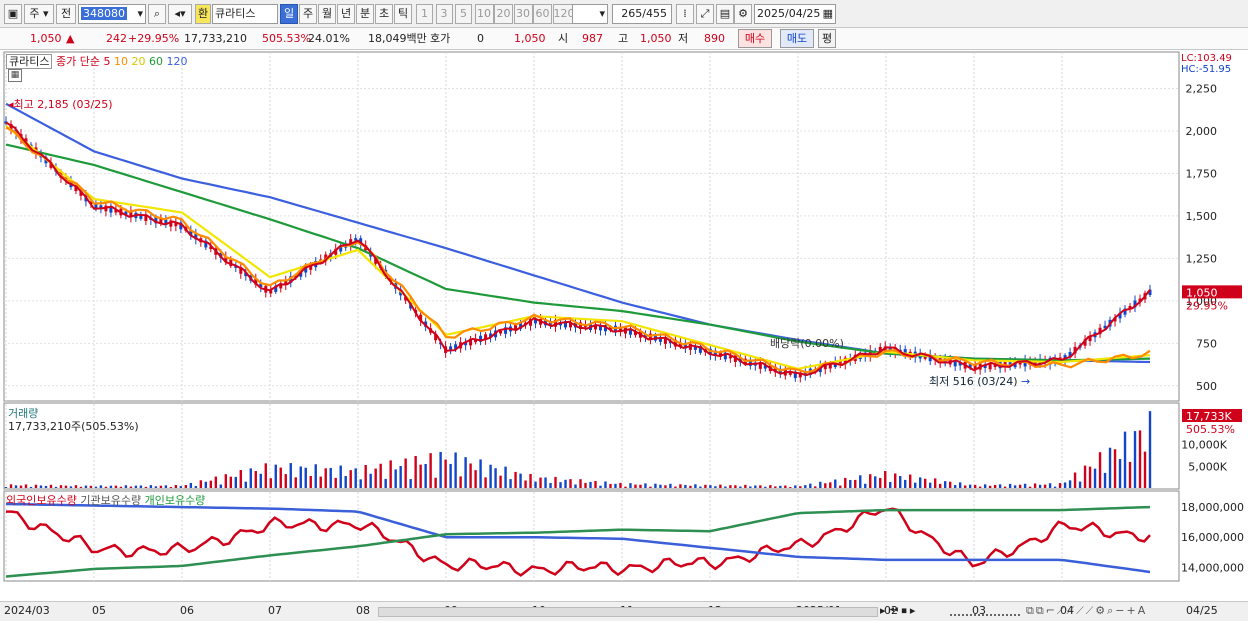 This screenshot has height=621, width=1248. Describe the element at coordinates (29, 61) in the screenshot. I see `legend-stock-name: 큐라티스` at that location.